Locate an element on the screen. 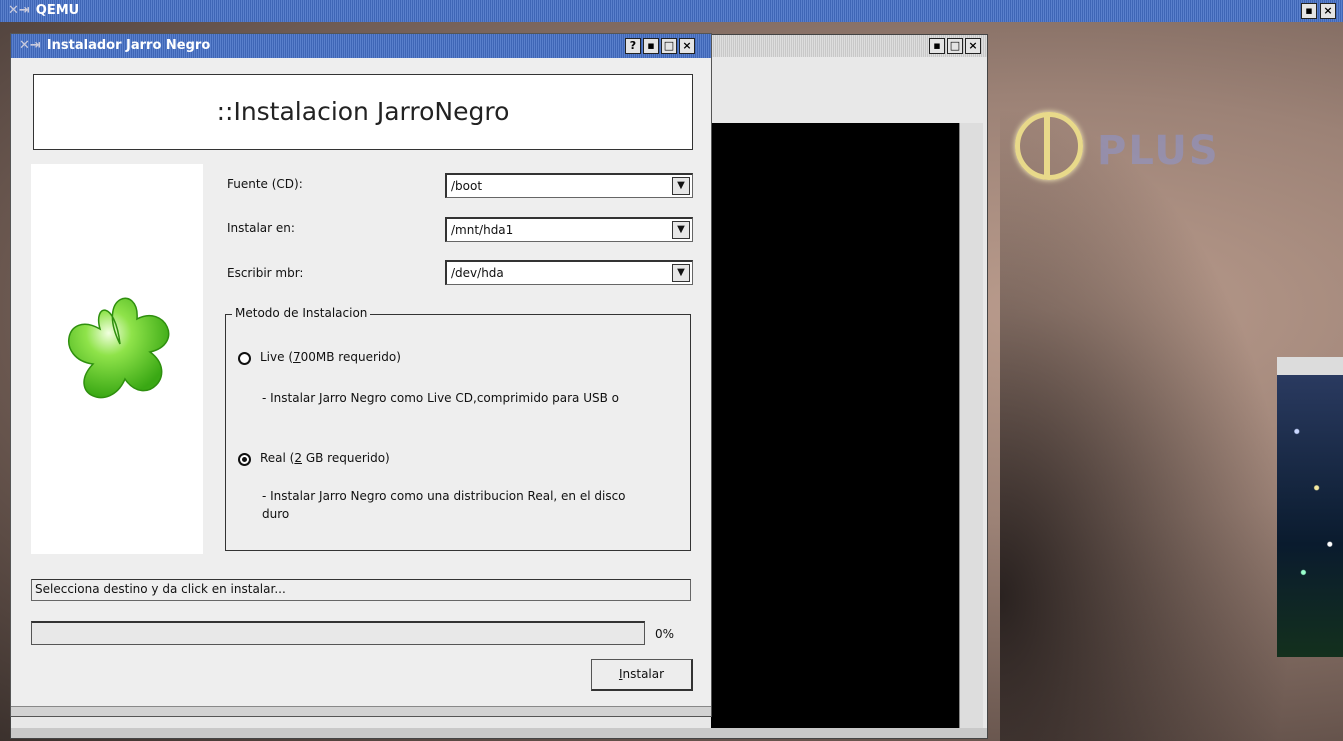 The width and height of the screenshot is (1343, 741). live-label-pre: Live ( is located at coordinates (276, 357).